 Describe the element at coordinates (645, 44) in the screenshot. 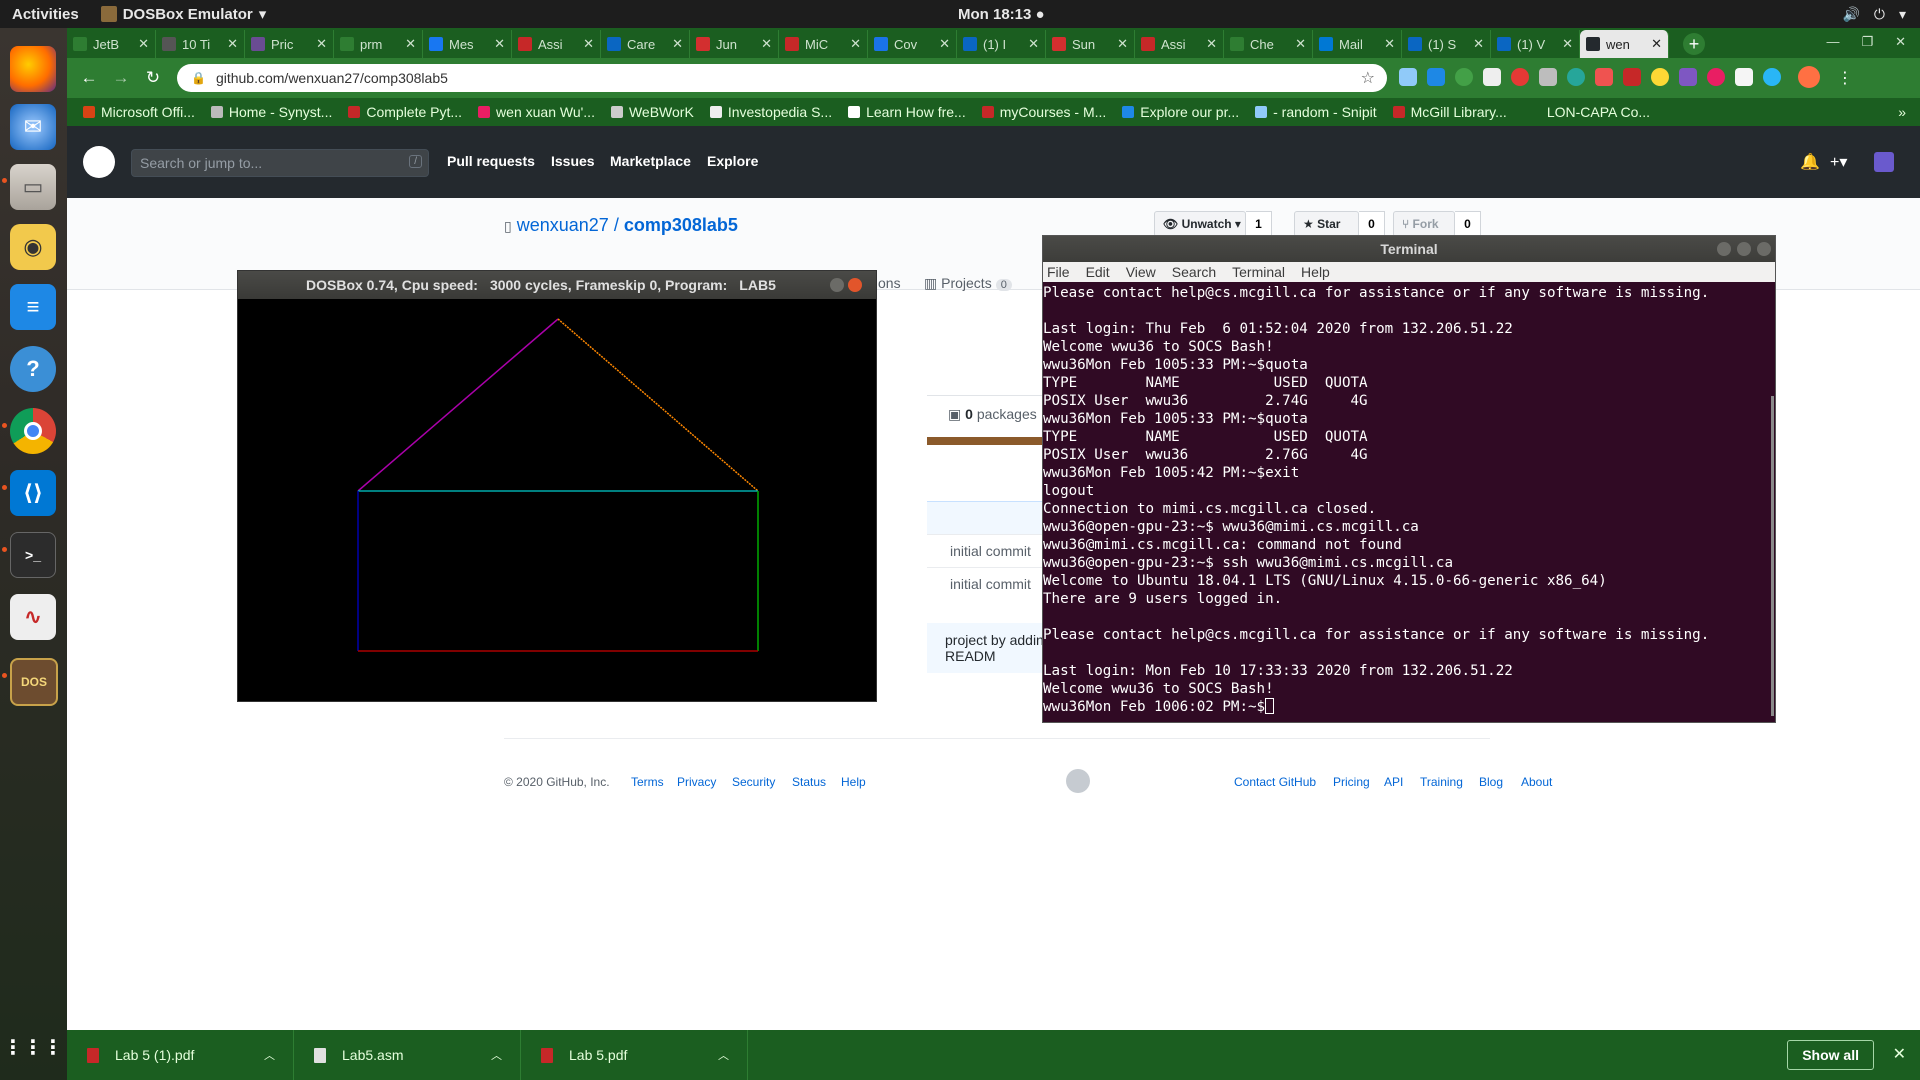

I see `browser-tab: Care ✕` at that location.